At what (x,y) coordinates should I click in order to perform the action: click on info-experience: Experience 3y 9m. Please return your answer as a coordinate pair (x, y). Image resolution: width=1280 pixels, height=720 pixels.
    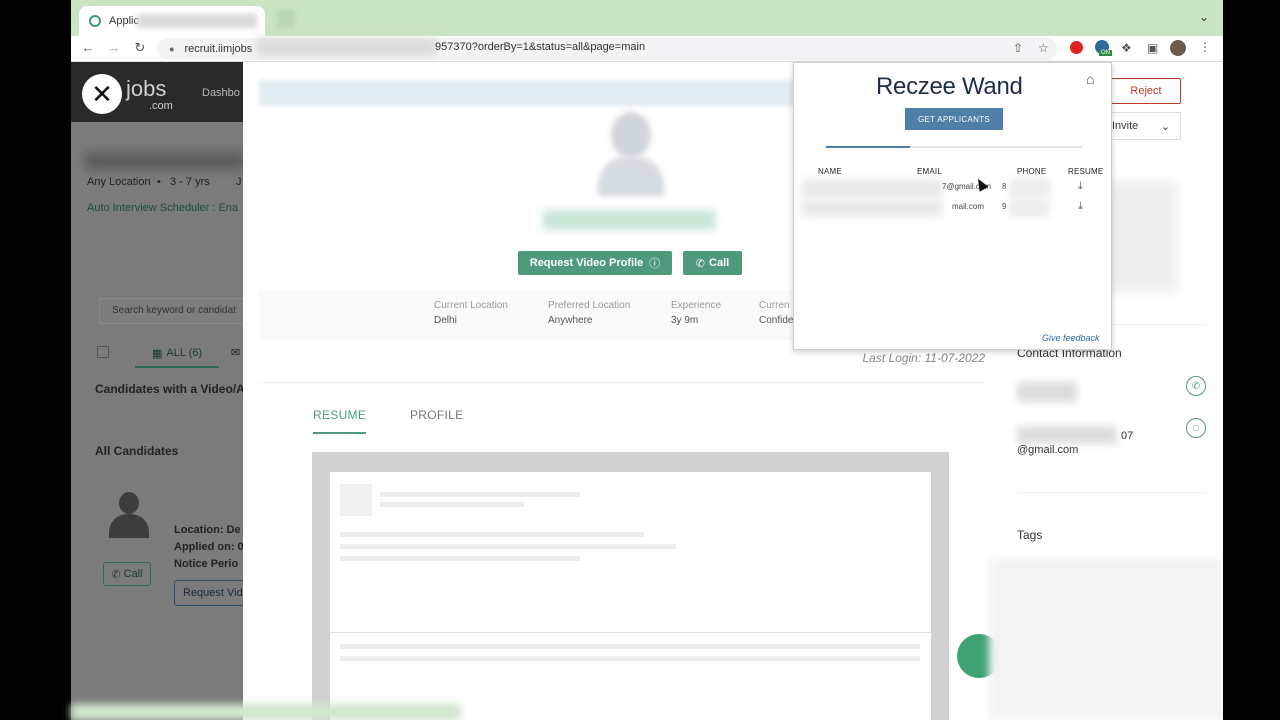
    Looking at the image, I should click on (696, 313).